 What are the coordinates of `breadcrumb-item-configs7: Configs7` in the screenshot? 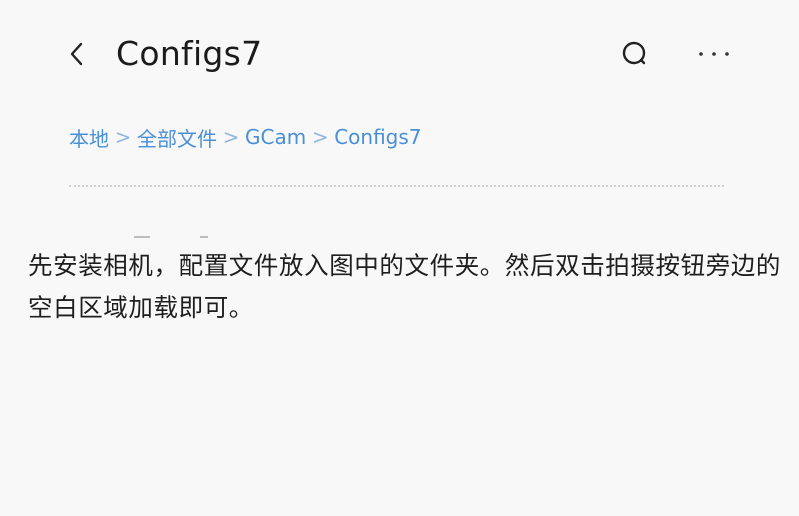 It's located at (377, 137).